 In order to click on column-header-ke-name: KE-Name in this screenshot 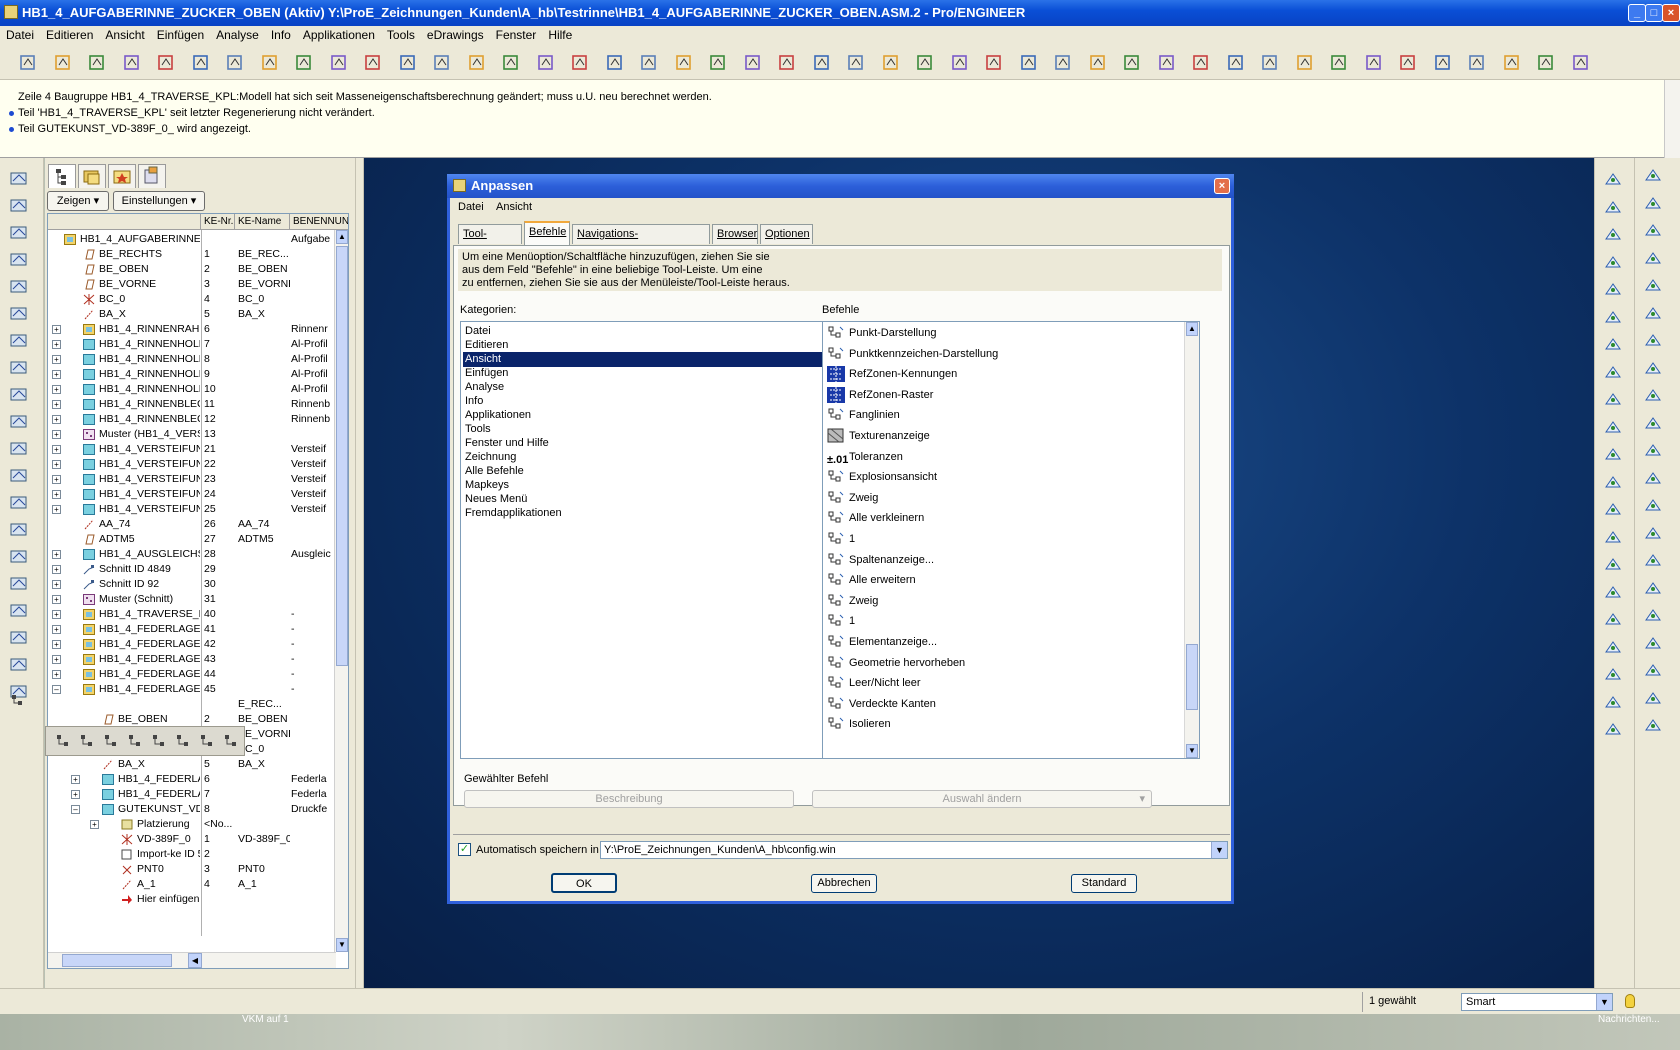, I will do `click(262, 222)`.